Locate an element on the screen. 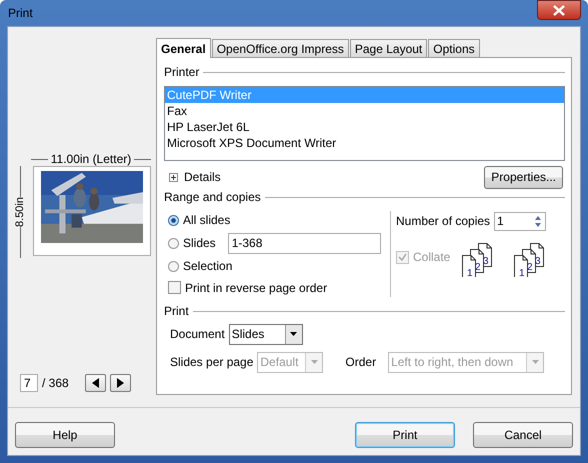 This screenshot has width=588, height=463. page-total-label: / 368 is located at coordinates (55, 383).